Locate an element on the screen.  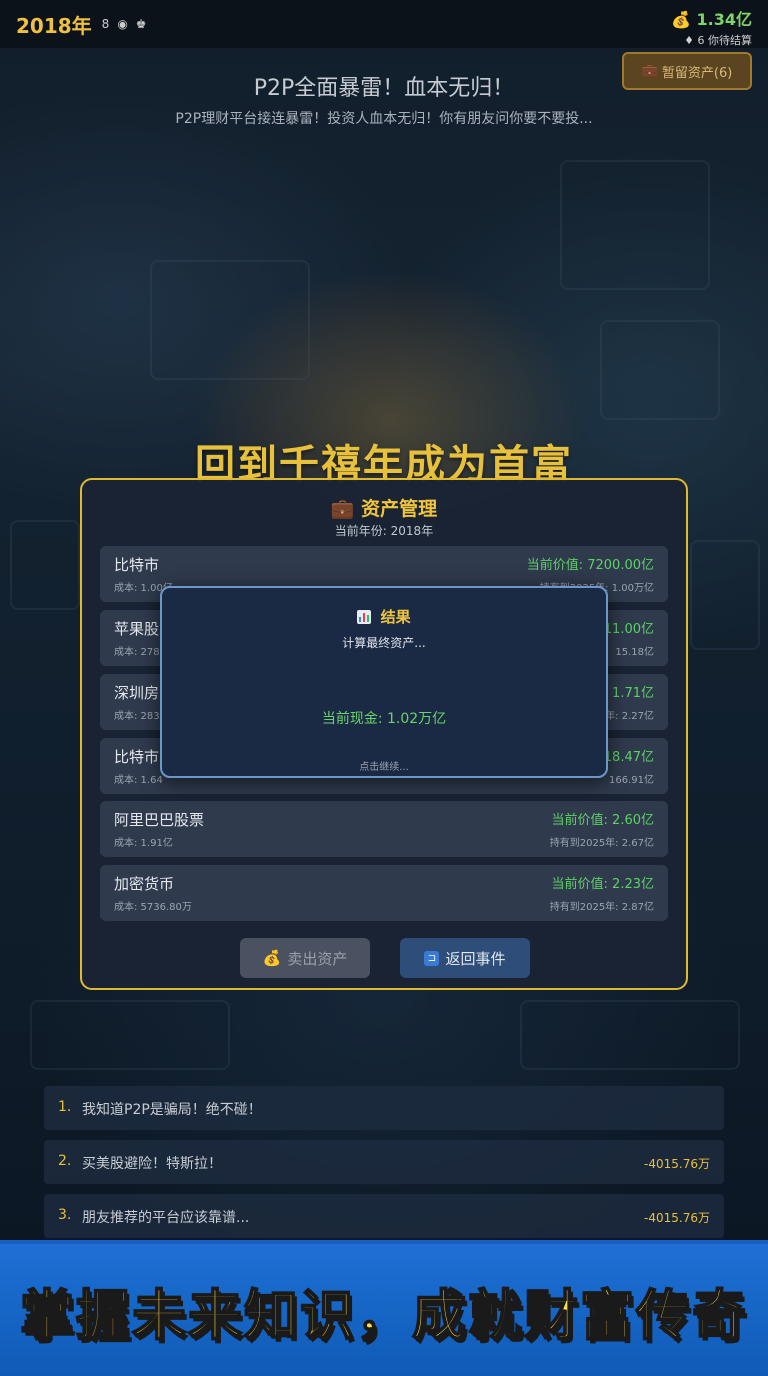
option-text: 买美股避险！特斯拉！ is located at coordinates (152, 1164).